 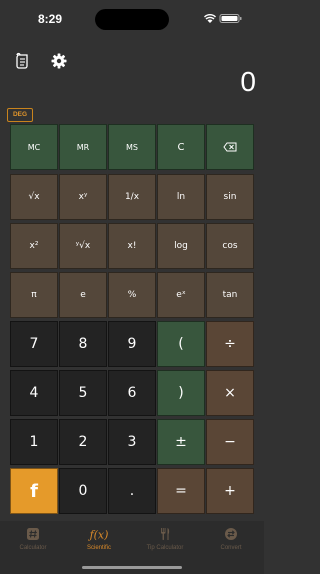 I want to click on tan-button: tan, so click(x=230, y=295).